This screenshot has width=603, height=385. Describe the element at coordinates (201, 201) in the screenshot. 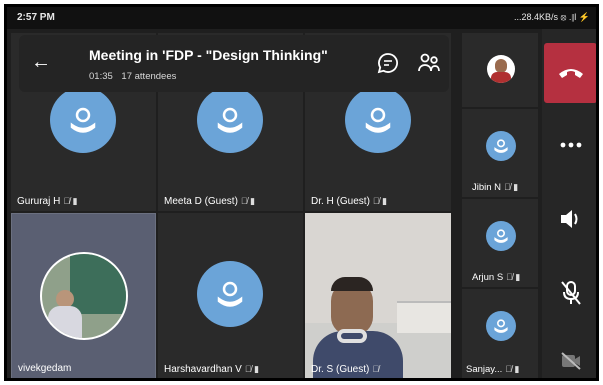

I see `name-label: Meeta D (Guest)` at that location.